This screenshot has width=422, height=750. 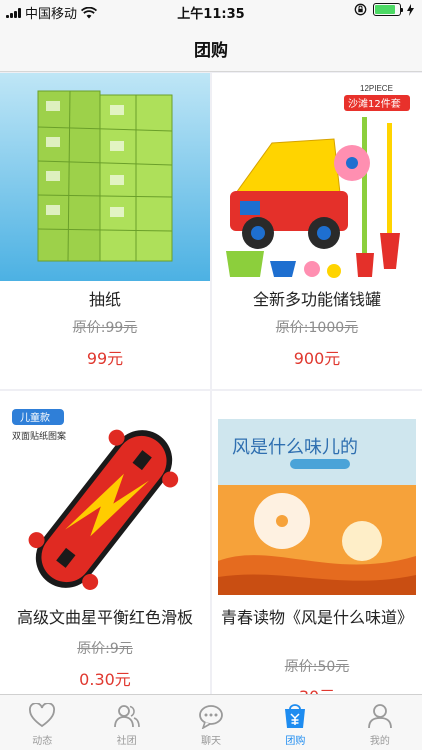 I want to click on product-image-skateboard: 儿童款 双面贴纸图案, so click(x=105, y=495).